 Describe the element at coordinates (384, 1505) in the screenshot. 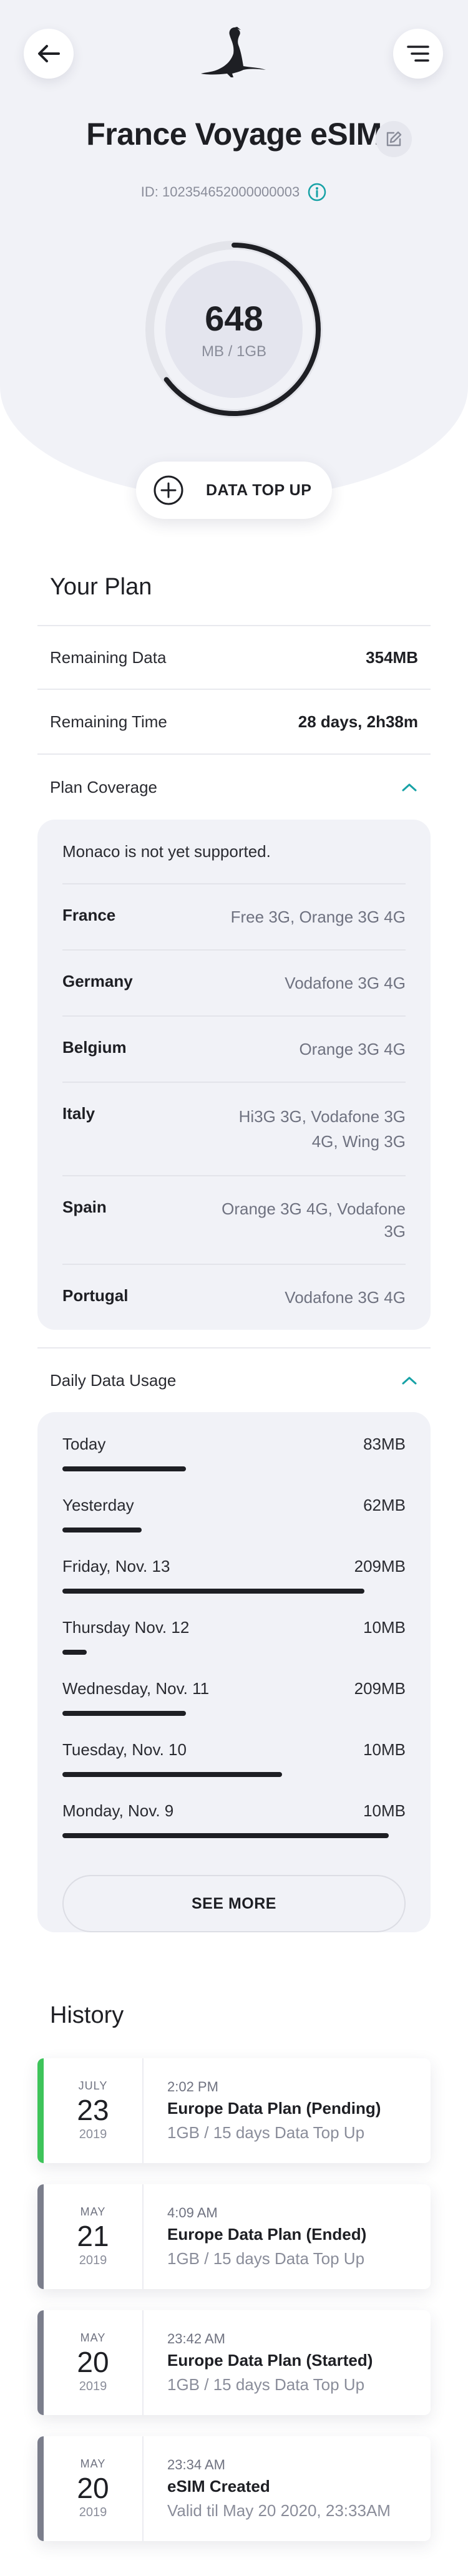

I see `usage-amount: 62MB` at that location.